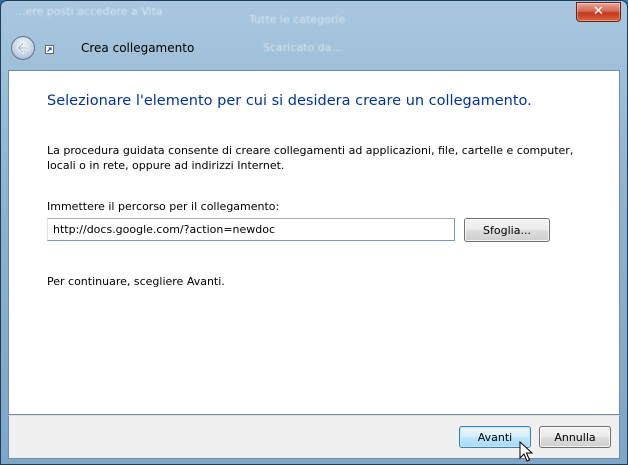 Image resolution: width=628 pixels, height=465 pixels. Describe the element at coordinates (89, 11) in the screenshot. I see `background-text-left: ...ere posti accedere a Vita` at that location.